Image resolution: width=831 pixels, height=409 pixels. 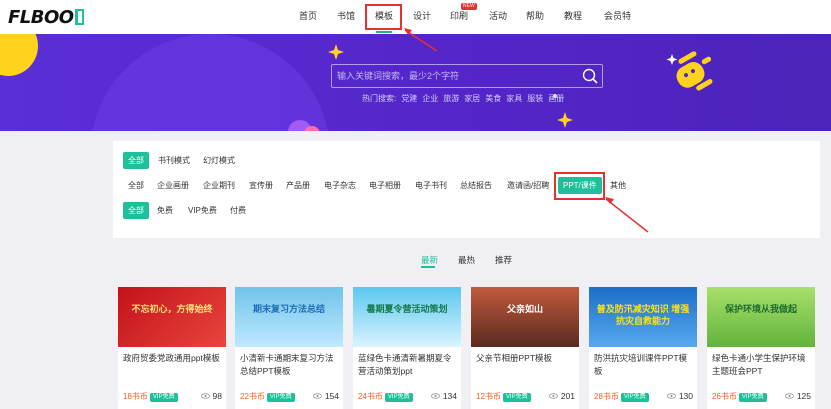 What do you see at coordinates (408, 365) in the screenshot?
I see `template-title: 蓝绿色卡通清新暑期夏令营活动策划ppt` at bounding box center [408, 365].